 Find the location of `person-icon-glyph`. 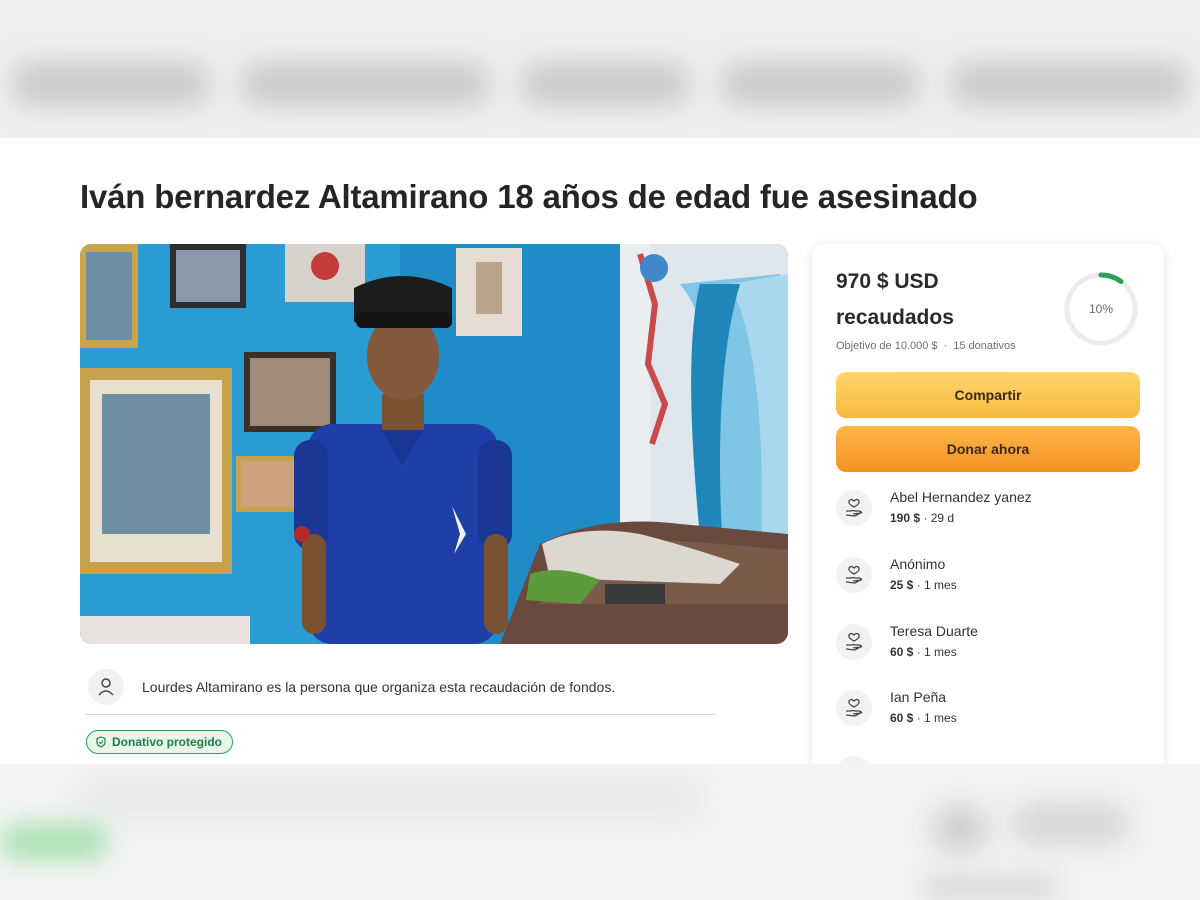

person-icon-glyph is located at coordinates (106, 687).